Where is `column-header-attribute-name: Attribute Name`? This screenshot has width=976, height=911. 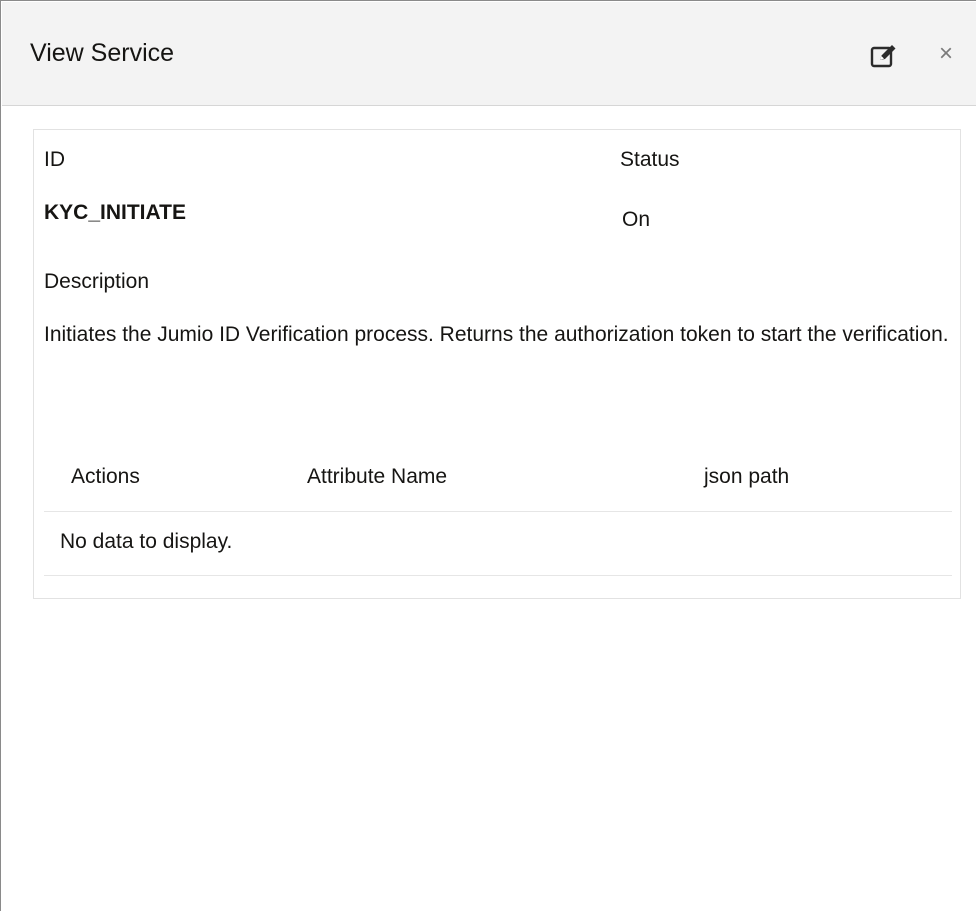 column-header-attribute-name: Attribute Name is located at coordinates (377, 476).